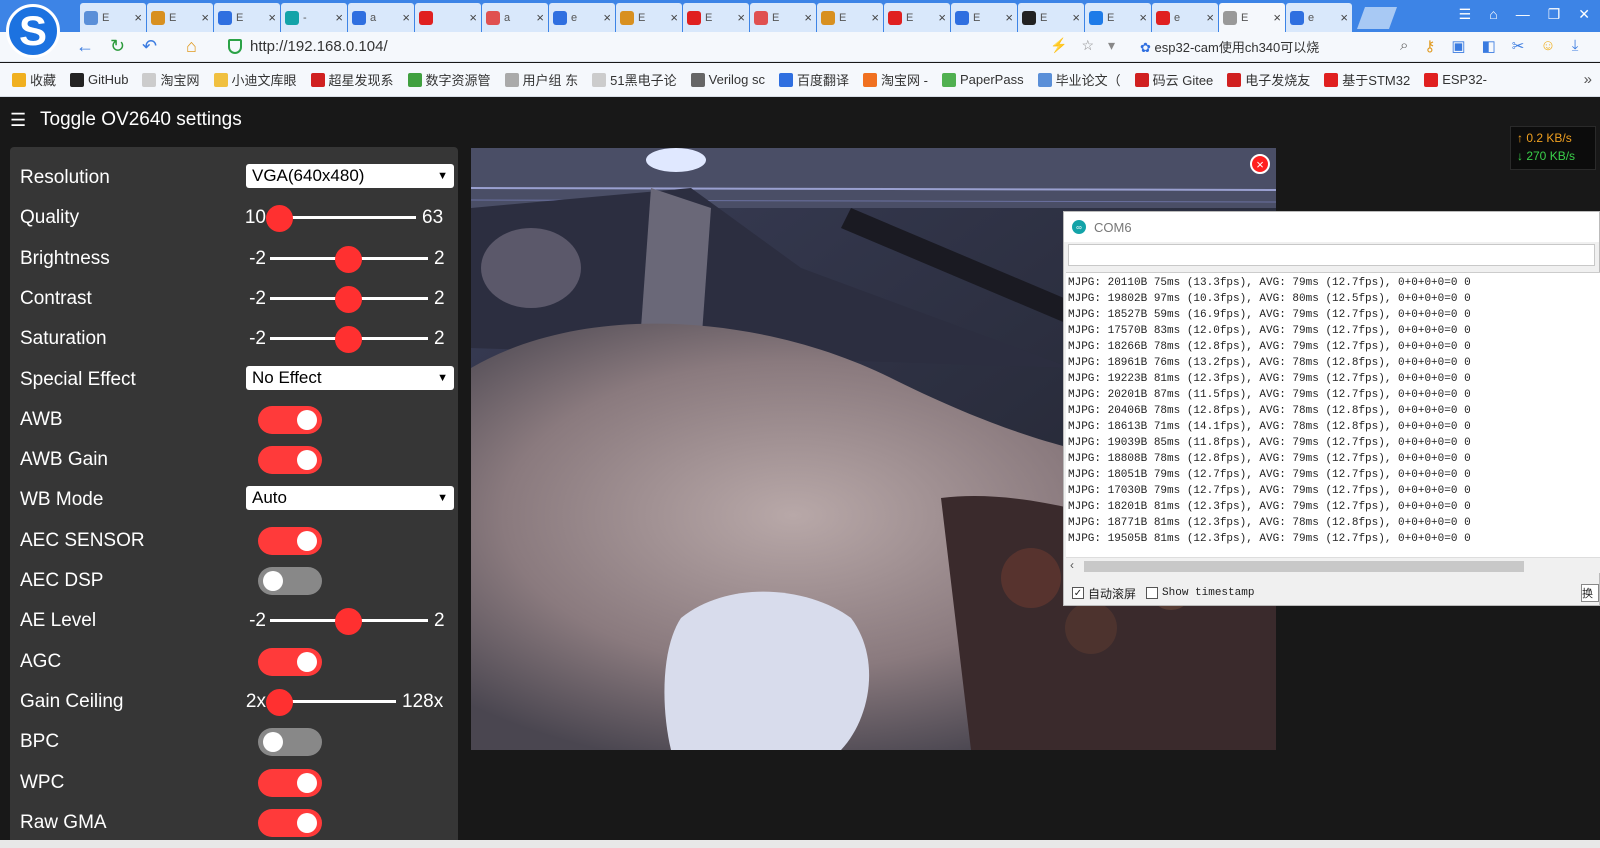 Image resolution: width=1600 pixels, height=848 pixels. What do you see at coordinates (716, 17) in the screenshot?
I see `tab-9: E ×` at bounding box center [716, 17].